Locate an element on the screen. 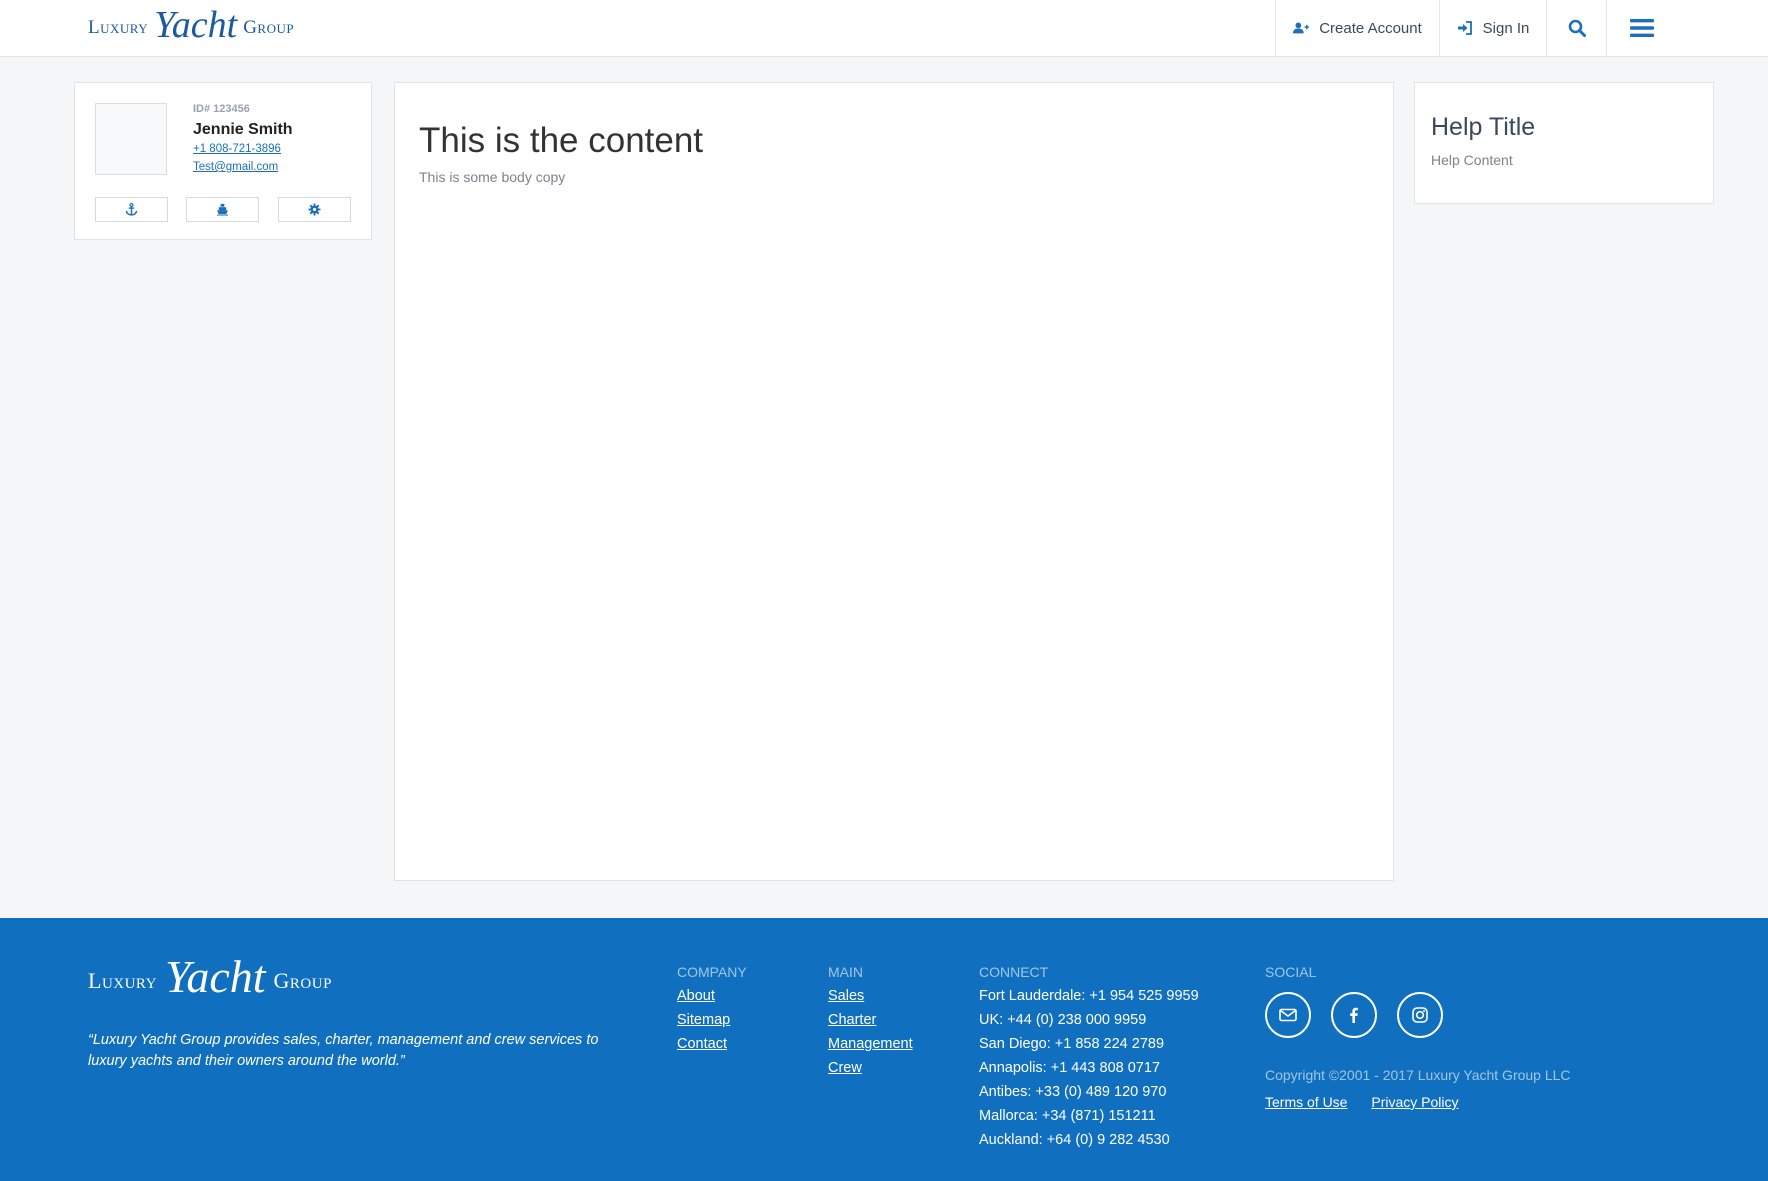  footer-link-sitemap: Sitemap is located at coordinates (712, 1020).